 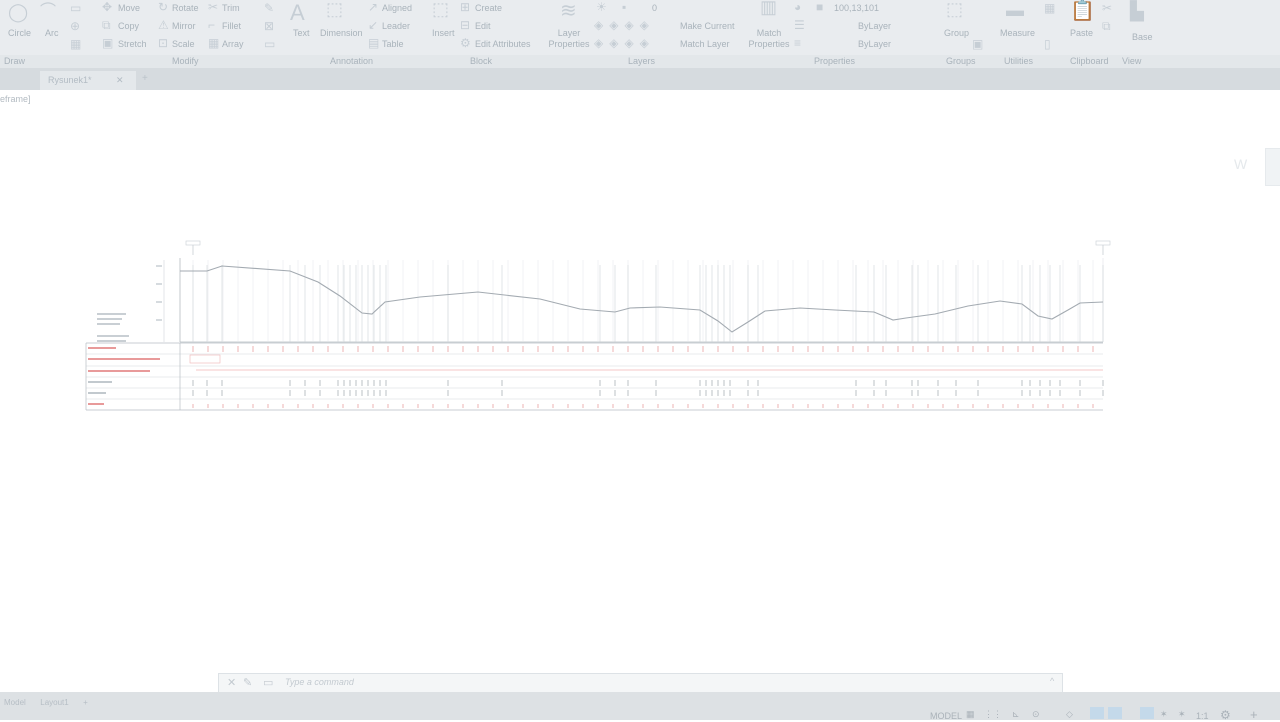 I want to click on chevron-up-icon: ^, so click(x=1052, y=681).